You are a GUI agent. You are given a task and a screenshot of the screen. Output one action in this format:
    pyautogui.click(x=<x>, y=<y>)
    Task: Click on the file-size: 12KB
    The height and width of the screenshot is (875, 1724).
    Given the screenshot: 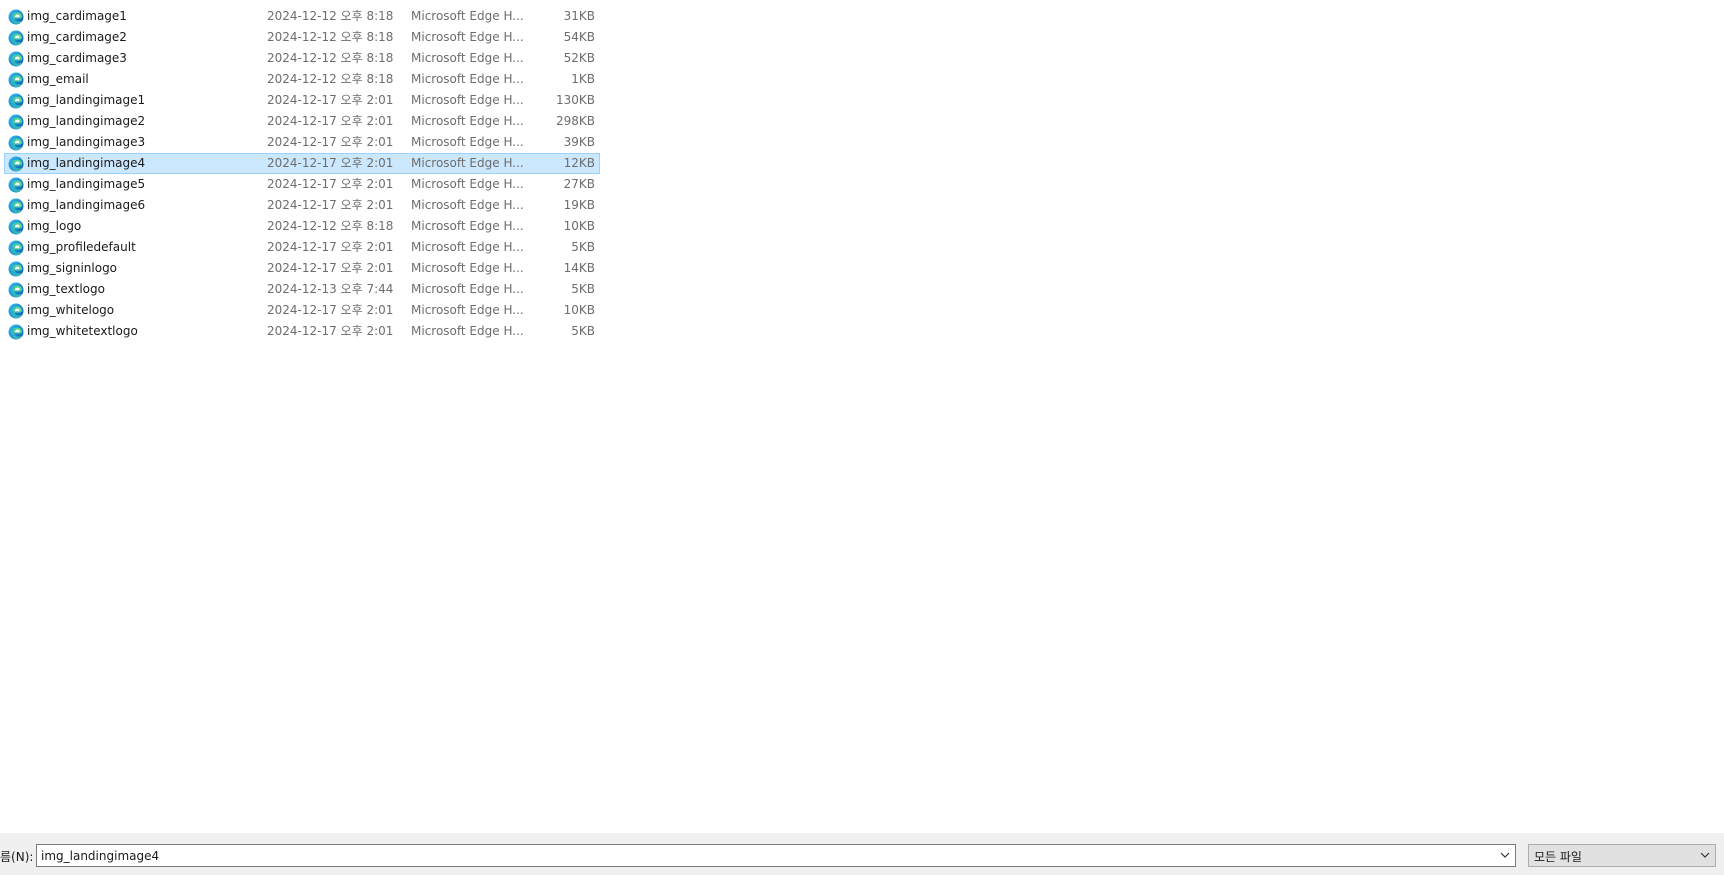 What is the action you would take?
    pyautogui.click(x=579, y=163)
    